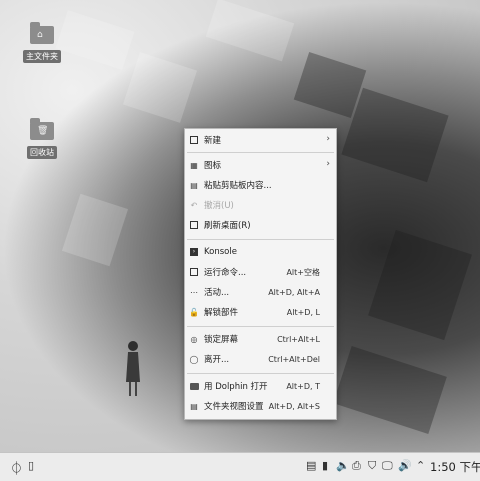  I want to click on menu-shortcut: Ctrl+Alt+L, so click(298, 339).